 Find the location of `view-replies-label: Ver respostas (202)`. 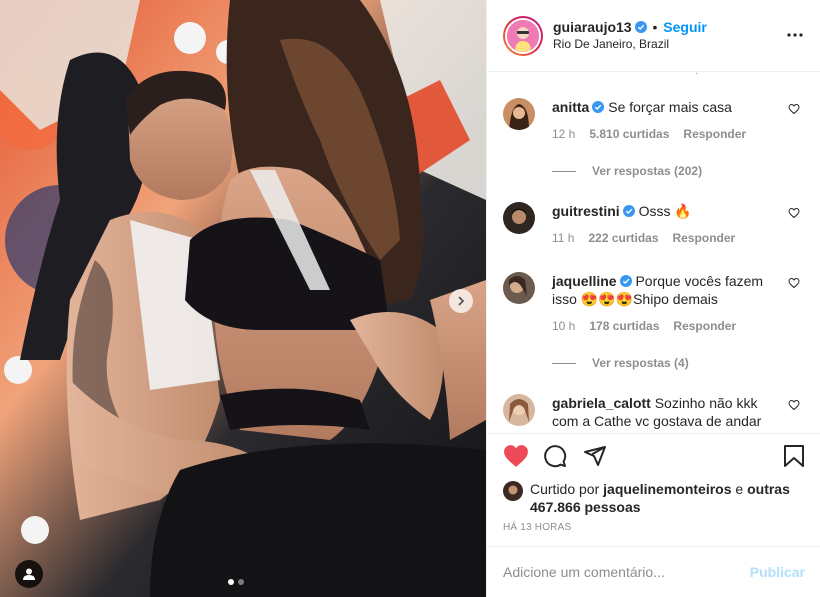

view-replies-label: Ver respostas (202) is located at coordinates (647, 171).